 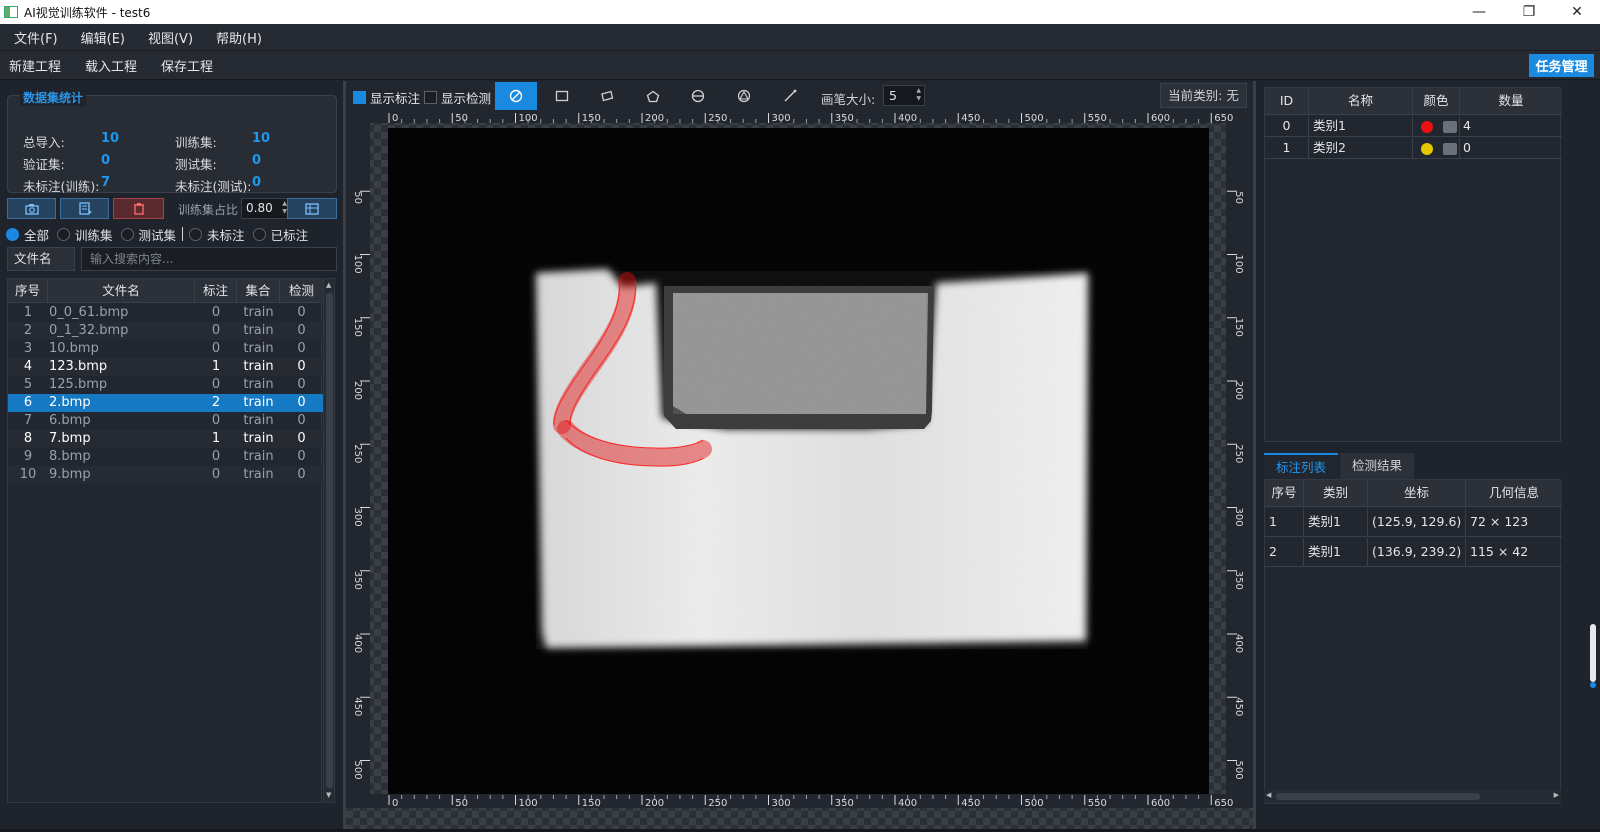 I want to click on col-header-set: 集合, so click(x=258, y=290).